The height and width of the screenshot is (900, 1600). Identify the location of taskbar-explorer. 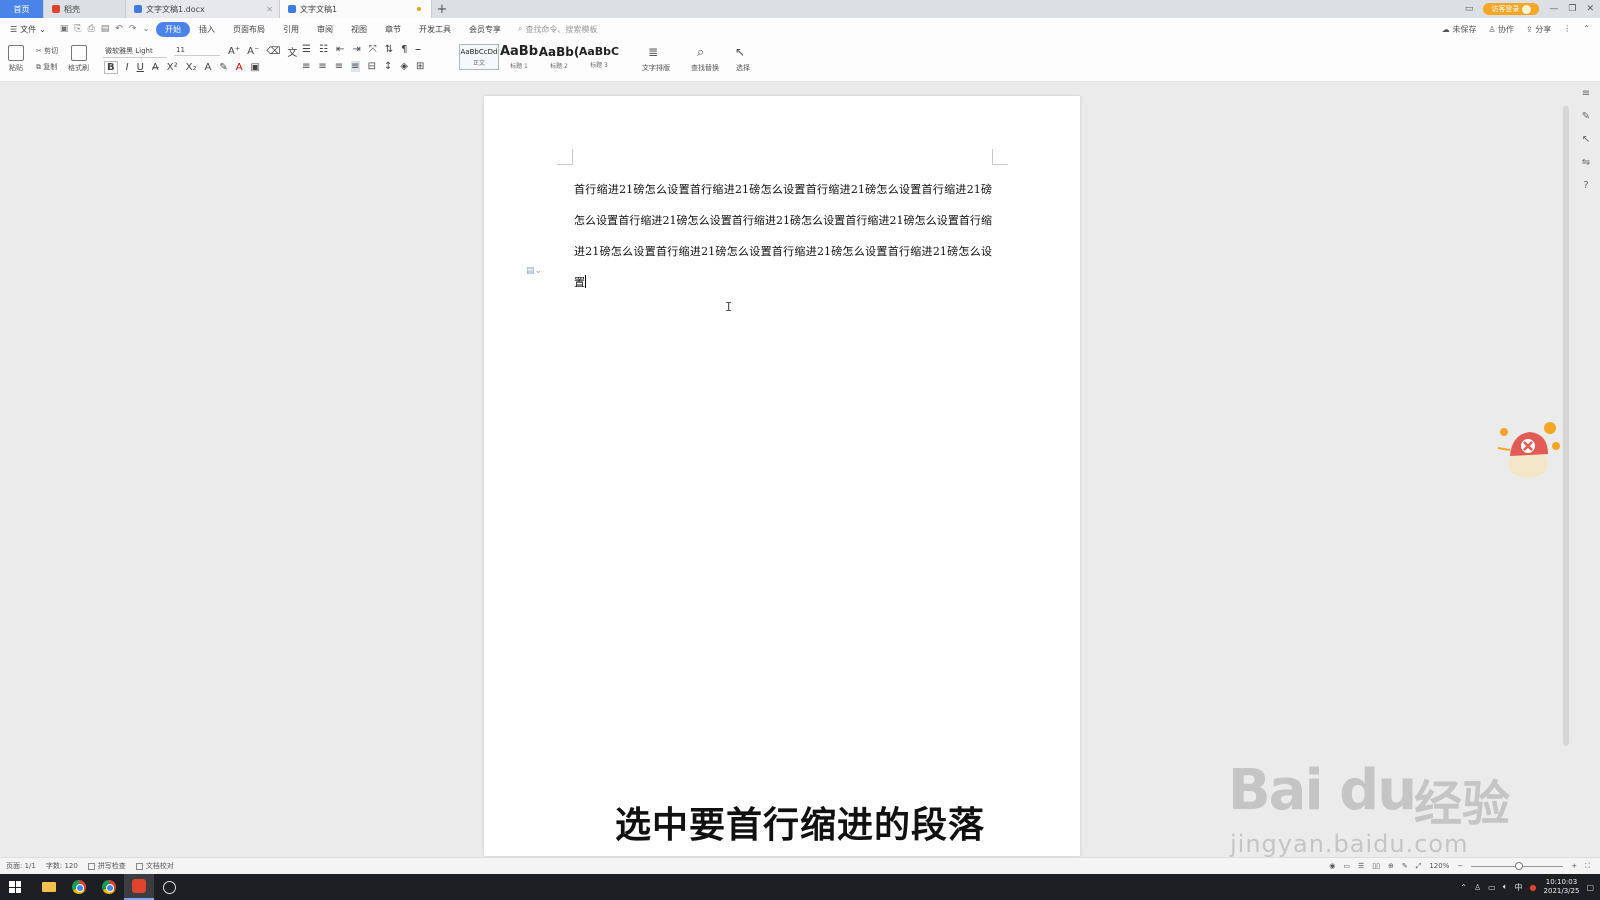
(49, 887).